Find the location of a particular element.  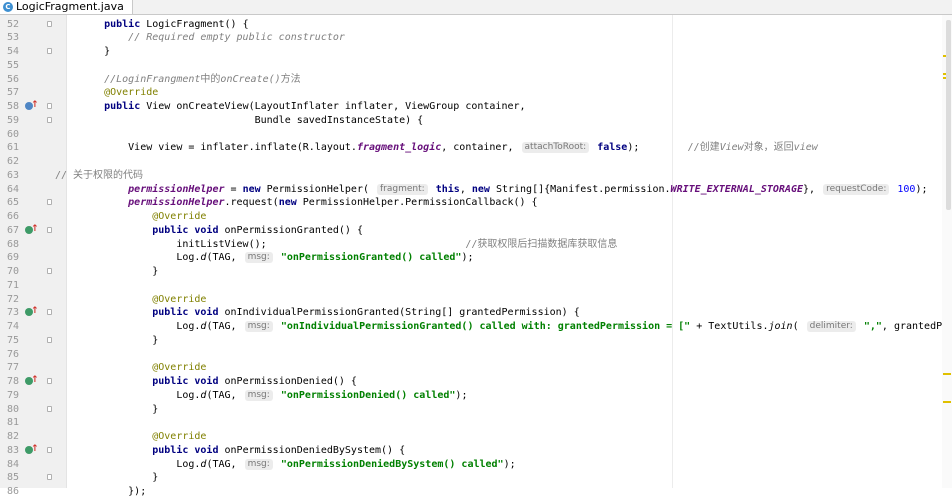

code-token: onCreate() is located at coordinates (250, 79).